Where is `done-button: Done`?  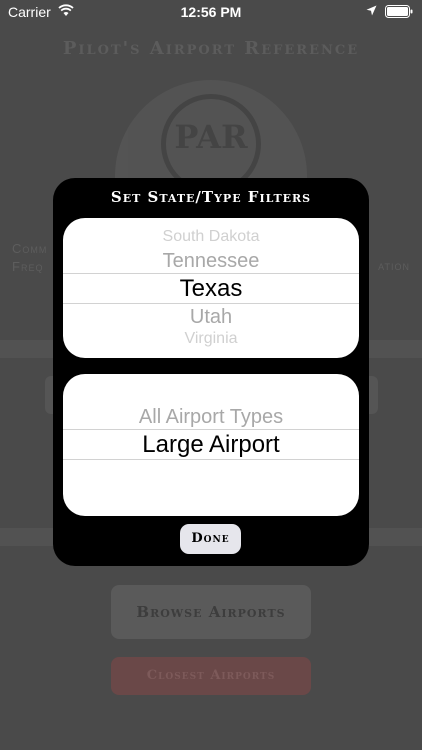 done-button: Done is located at coordinates (210, 539).